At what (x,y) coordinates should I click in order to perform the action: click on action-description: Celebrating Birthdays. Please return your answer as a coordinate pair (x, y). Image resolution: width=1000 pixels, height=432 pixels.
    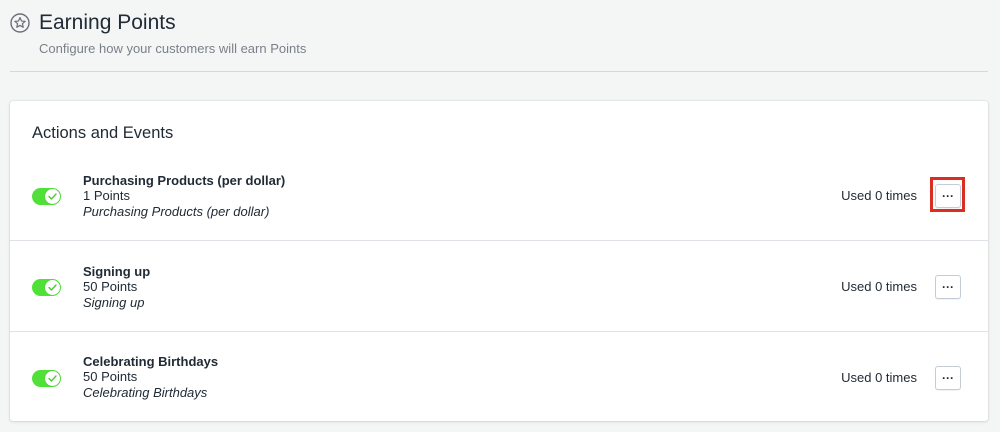
    Looking at the image, I should click on (145, 392).